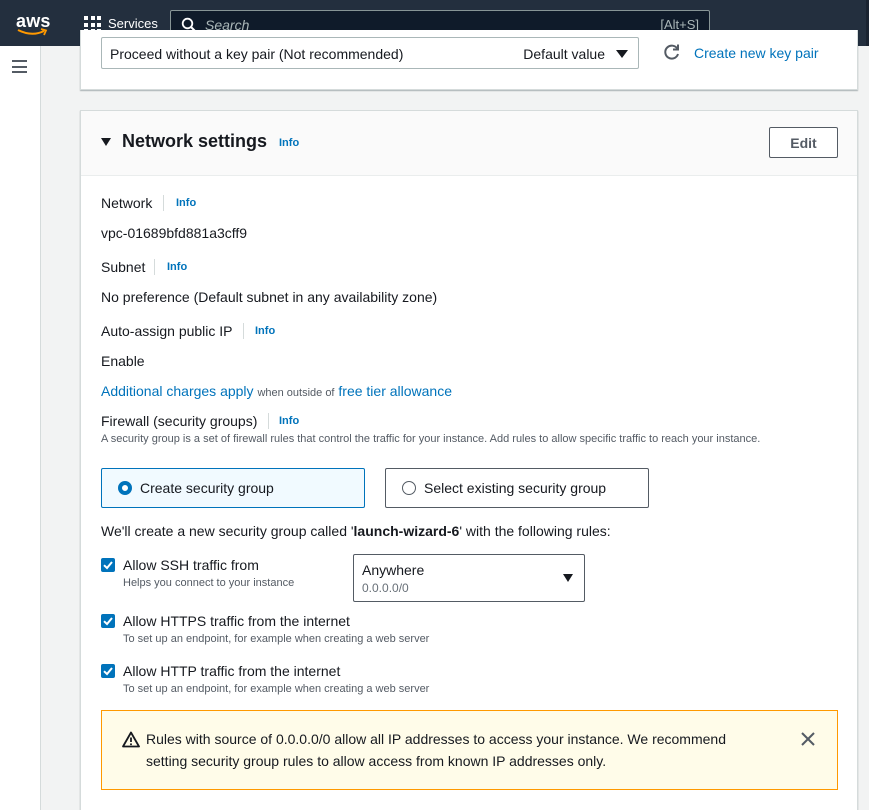  What do you see at coordinates (409, 488) in the screenshot?
I see `radio-unselected` at bounding box center [409, 488].